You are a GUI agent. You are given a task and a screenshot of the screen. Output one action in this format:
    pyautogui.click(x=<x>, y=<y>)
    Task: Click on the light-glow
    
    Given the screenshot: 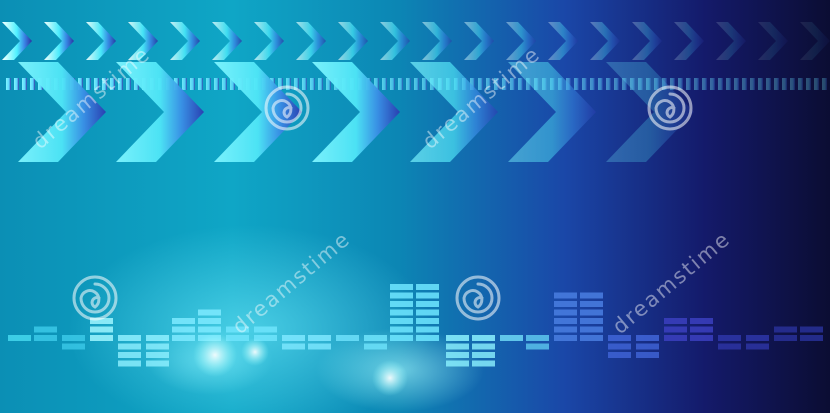 What is the action you would take?
    pyautogui.click(x=390, y=378)
    